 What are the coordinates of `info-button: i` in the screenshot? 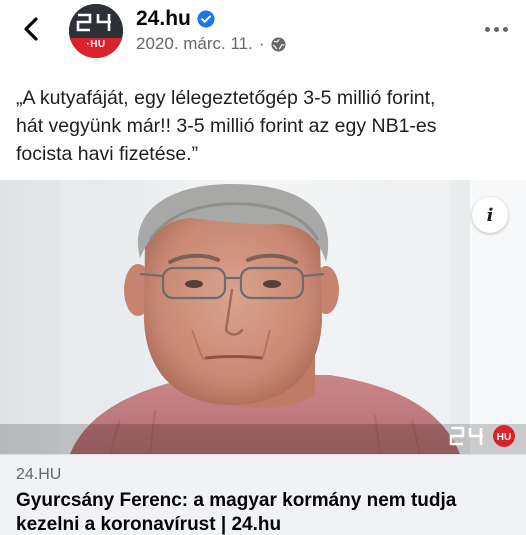 It's located at (490, 215).